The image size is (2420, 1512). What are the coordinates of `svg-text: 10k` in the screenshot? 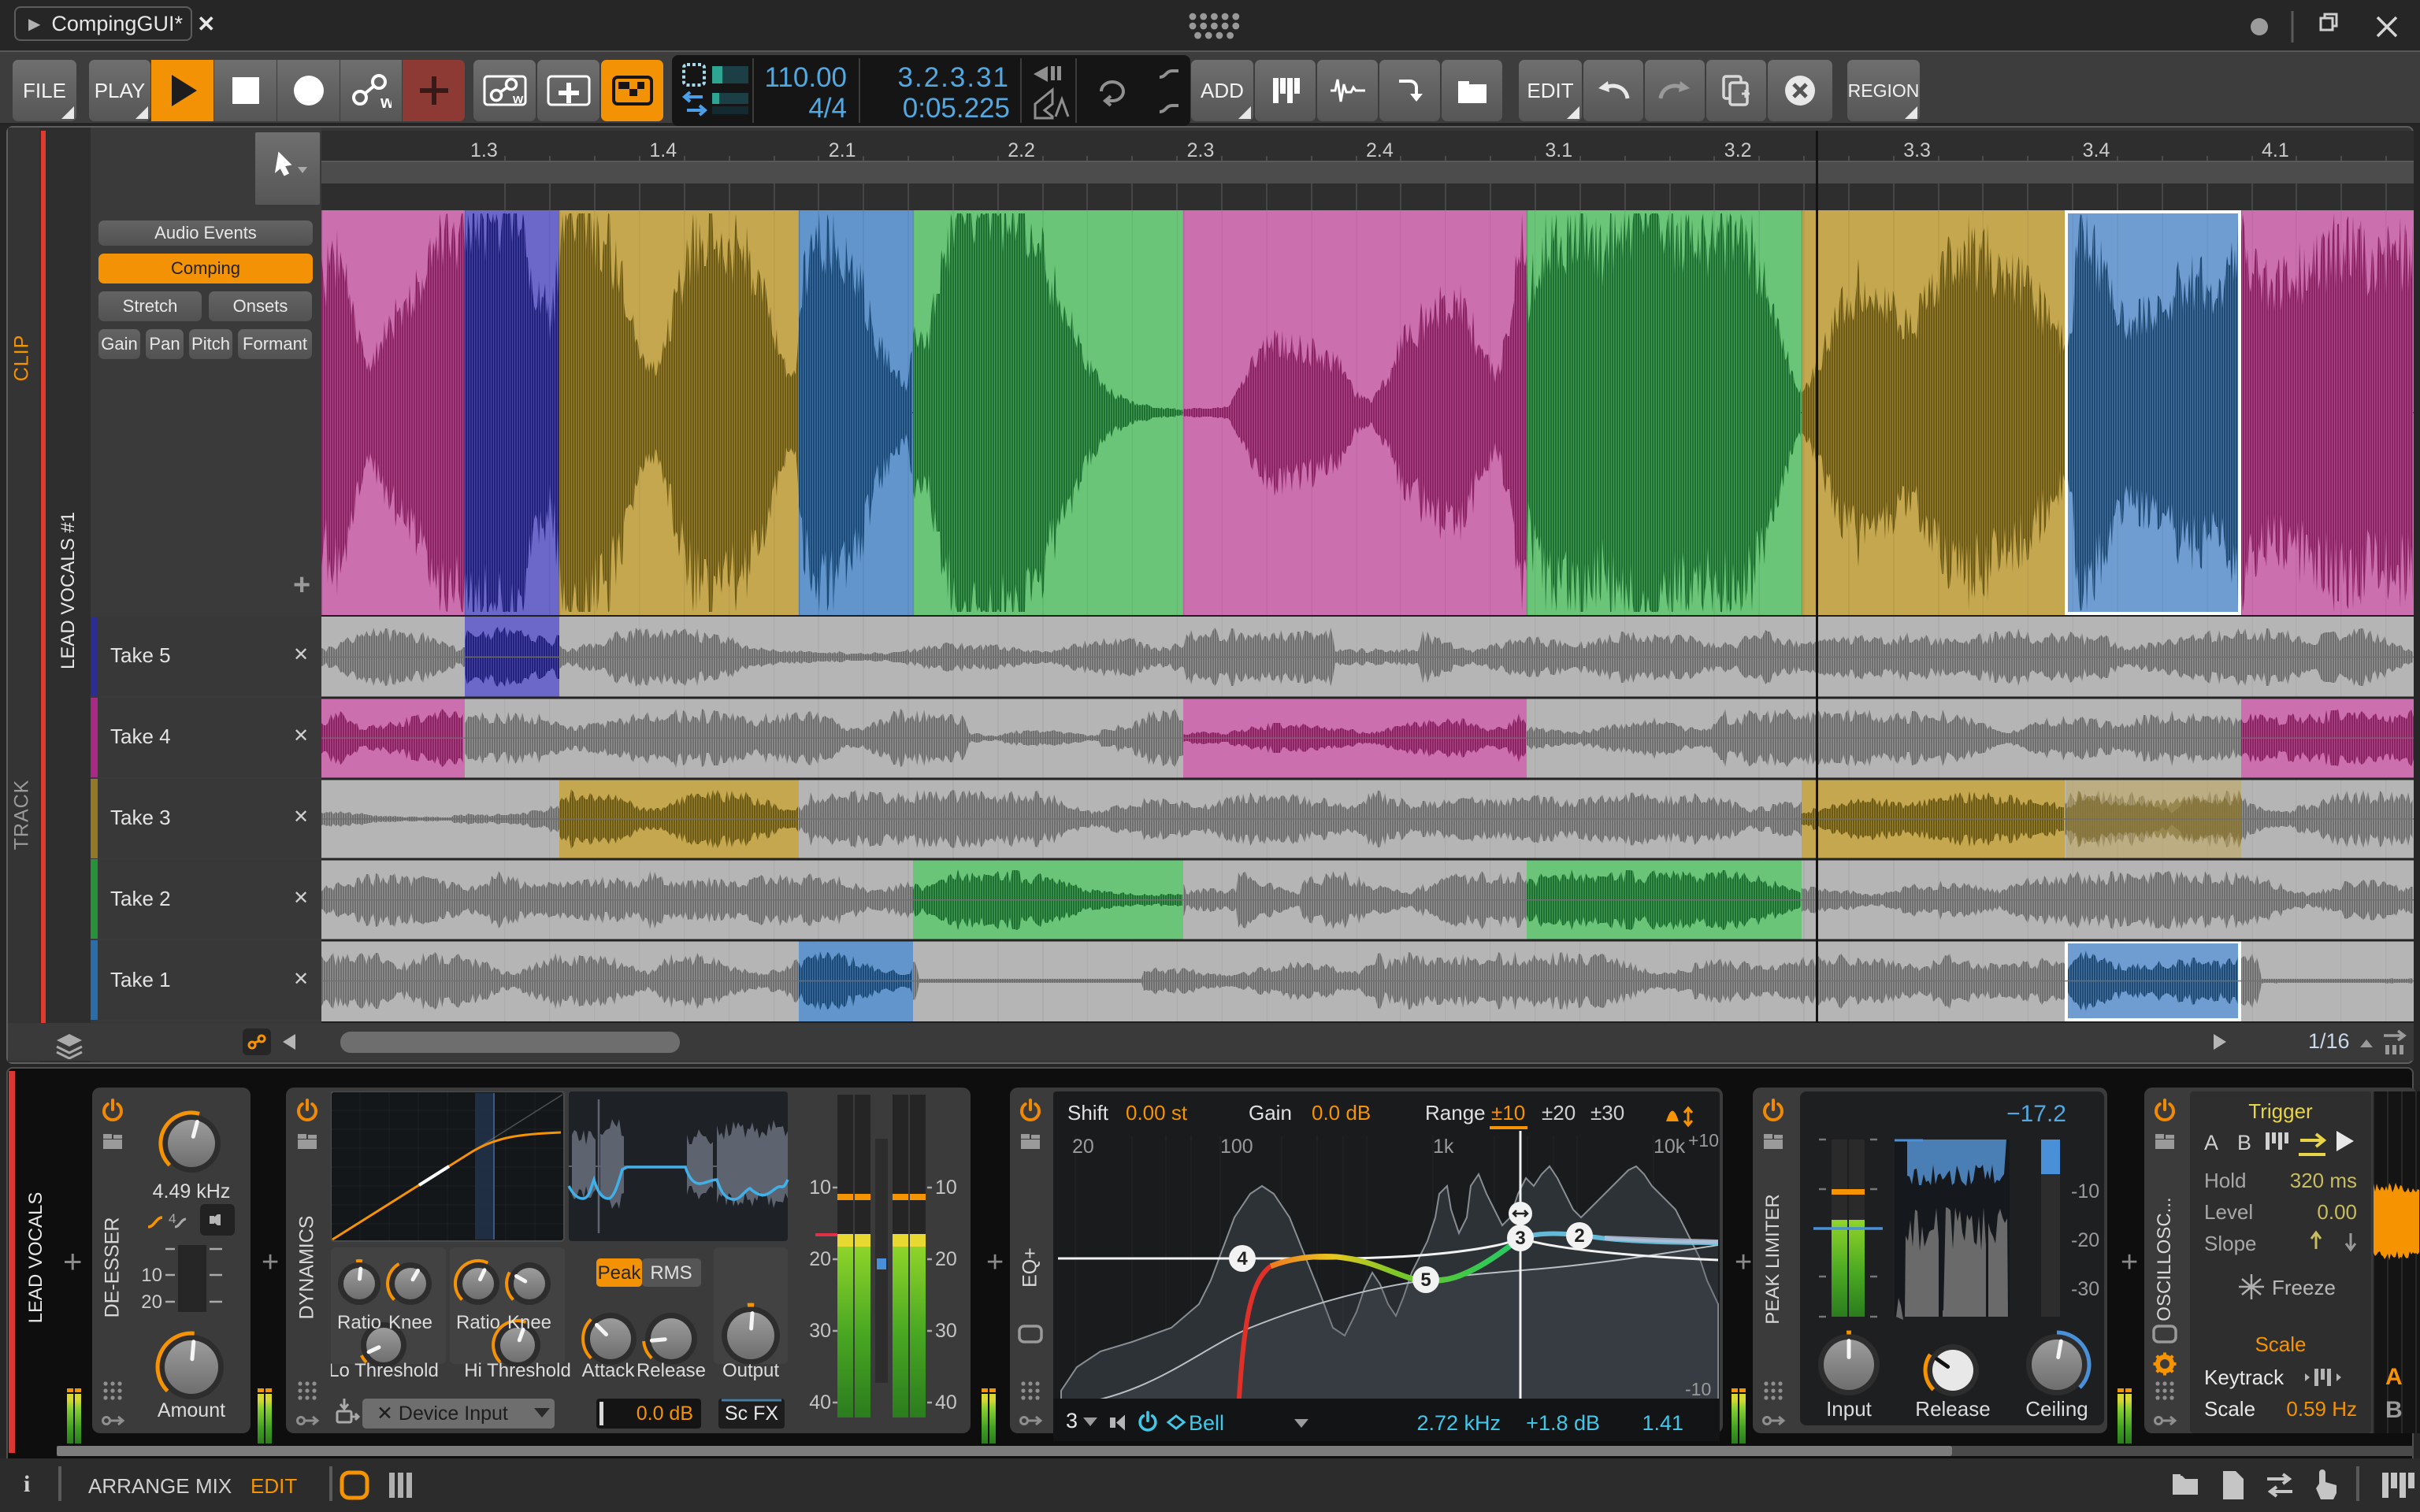 It's located at (1670, 1147).